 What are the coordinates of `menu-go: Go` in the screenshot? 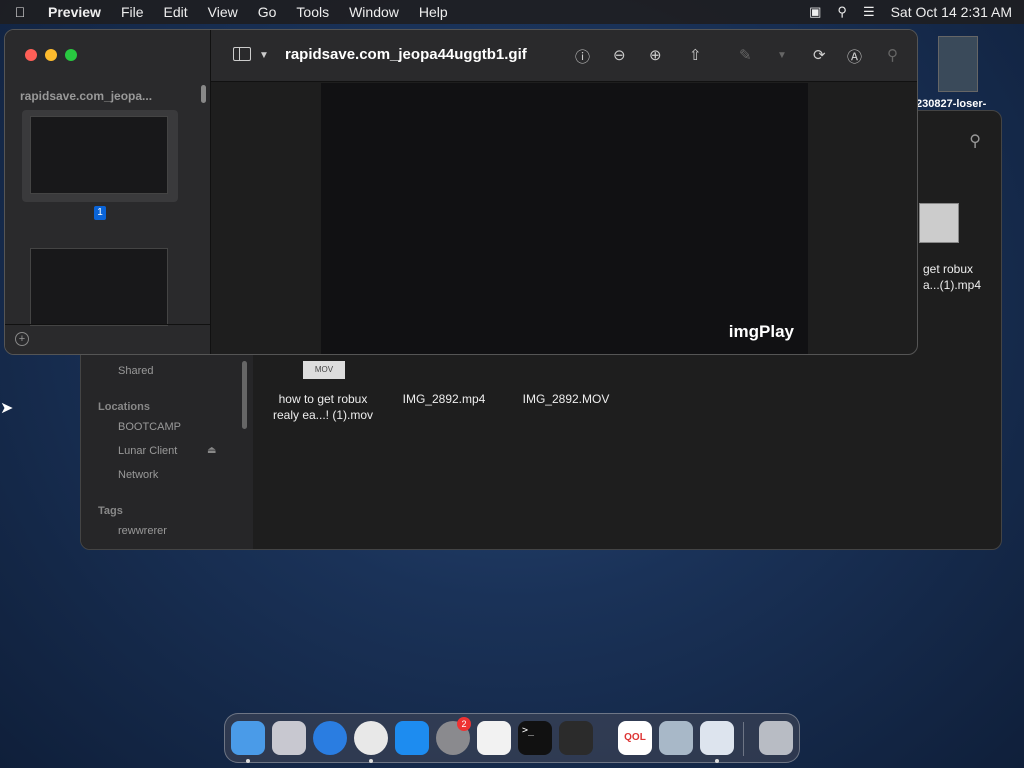 It's located at (267, 12).